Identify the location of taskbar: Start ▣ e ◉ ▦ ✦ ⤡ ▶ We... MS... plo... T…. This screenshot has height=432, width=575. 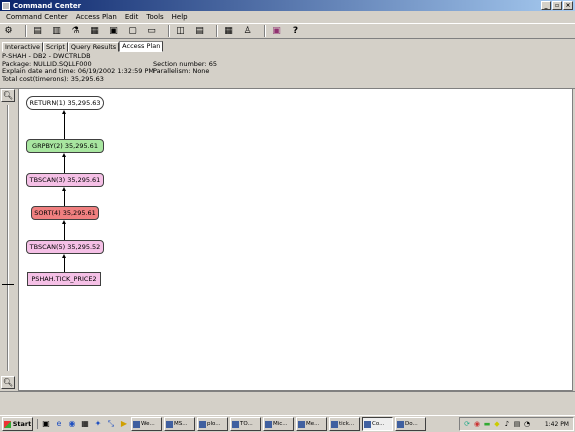
(287, 423).